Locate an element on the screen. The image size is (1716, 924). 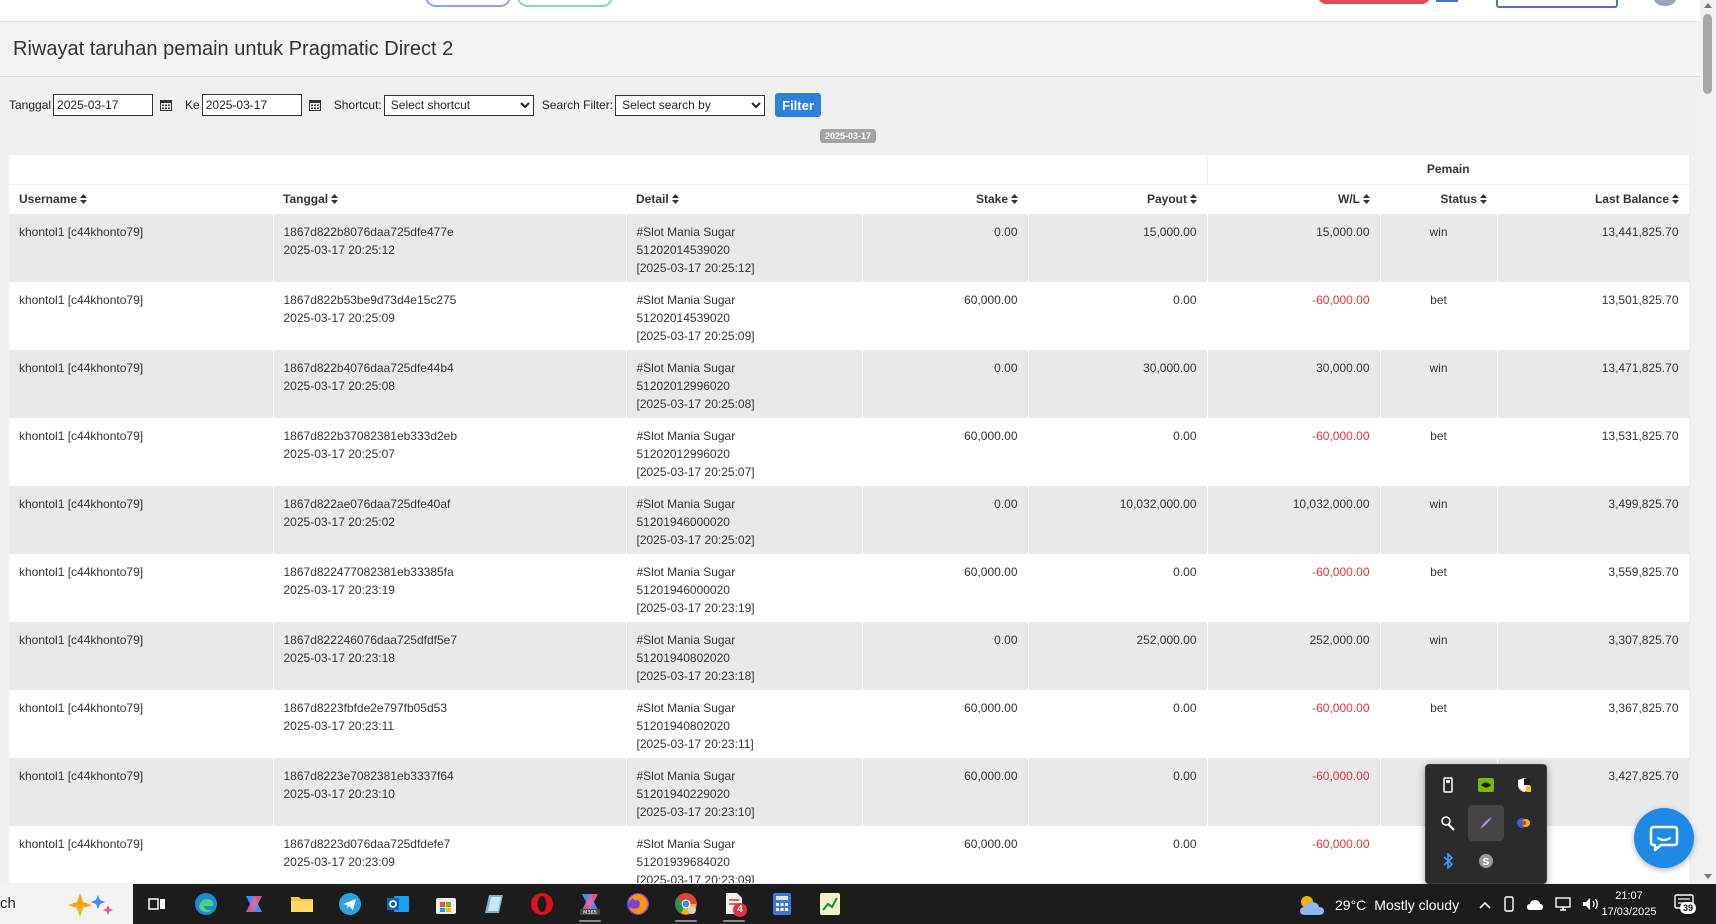
search-filter-select: Select search by is located at coordinates (690, 105).